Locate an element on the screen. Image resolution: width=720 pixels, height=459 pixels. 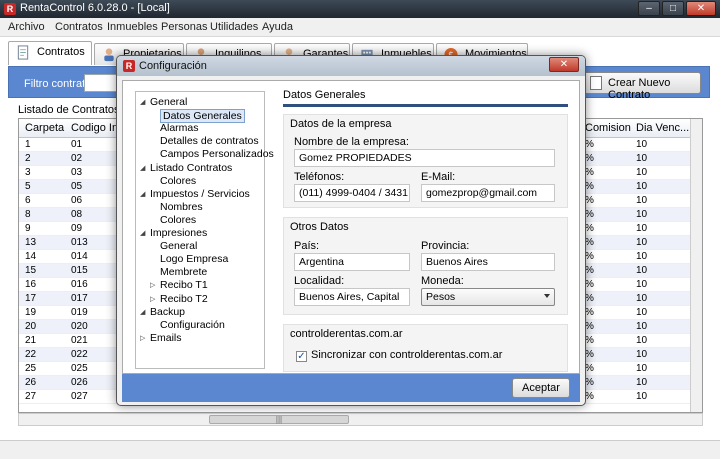
tree-item: Impresiones is located at coordinates (178, 233).